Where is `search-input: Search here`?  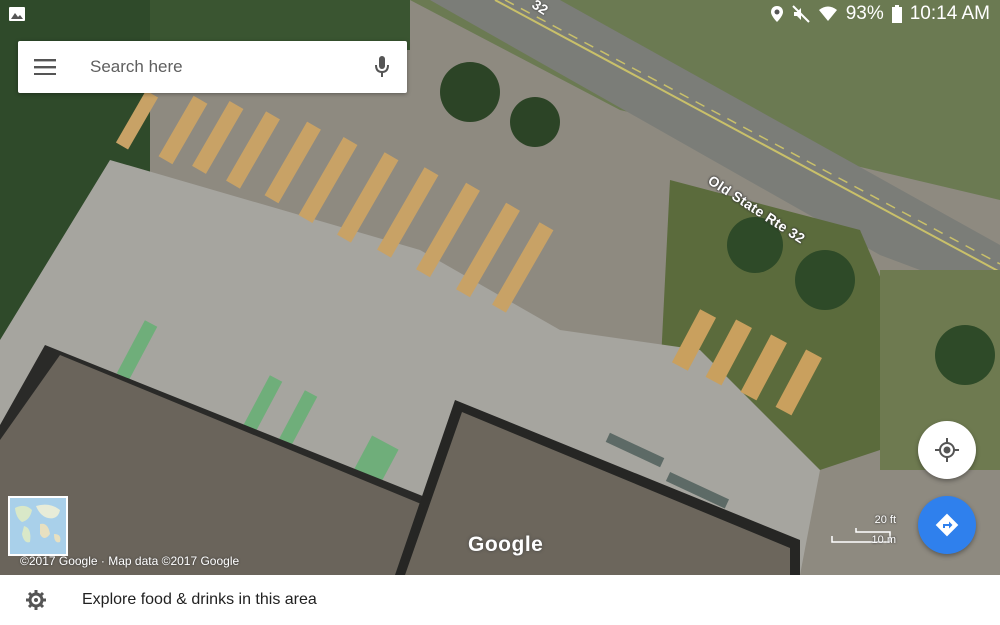 search-input: Search here is located at coordinates (214, 67).